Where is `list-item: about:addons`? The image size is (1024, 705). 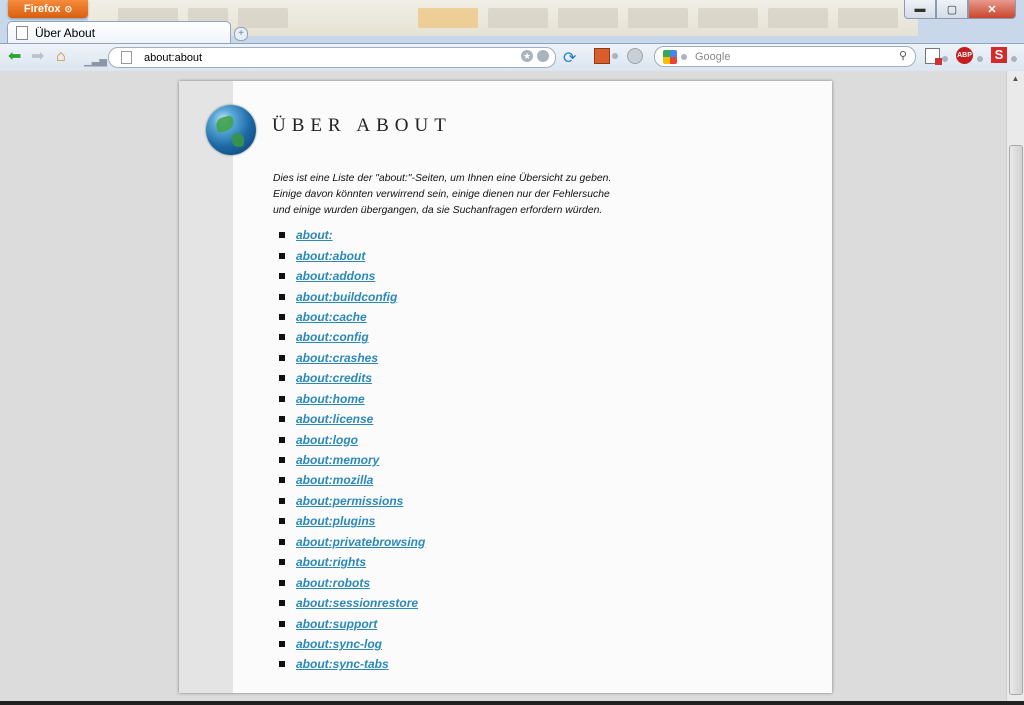 list-item: about:addons is located at coordinates (349, 276).